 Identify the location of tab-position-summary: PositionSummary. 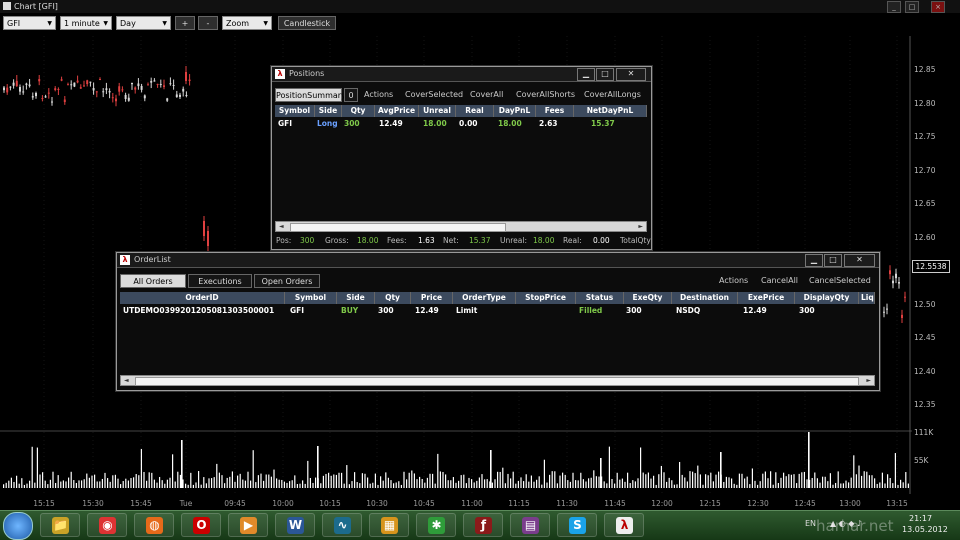
(310, 95).